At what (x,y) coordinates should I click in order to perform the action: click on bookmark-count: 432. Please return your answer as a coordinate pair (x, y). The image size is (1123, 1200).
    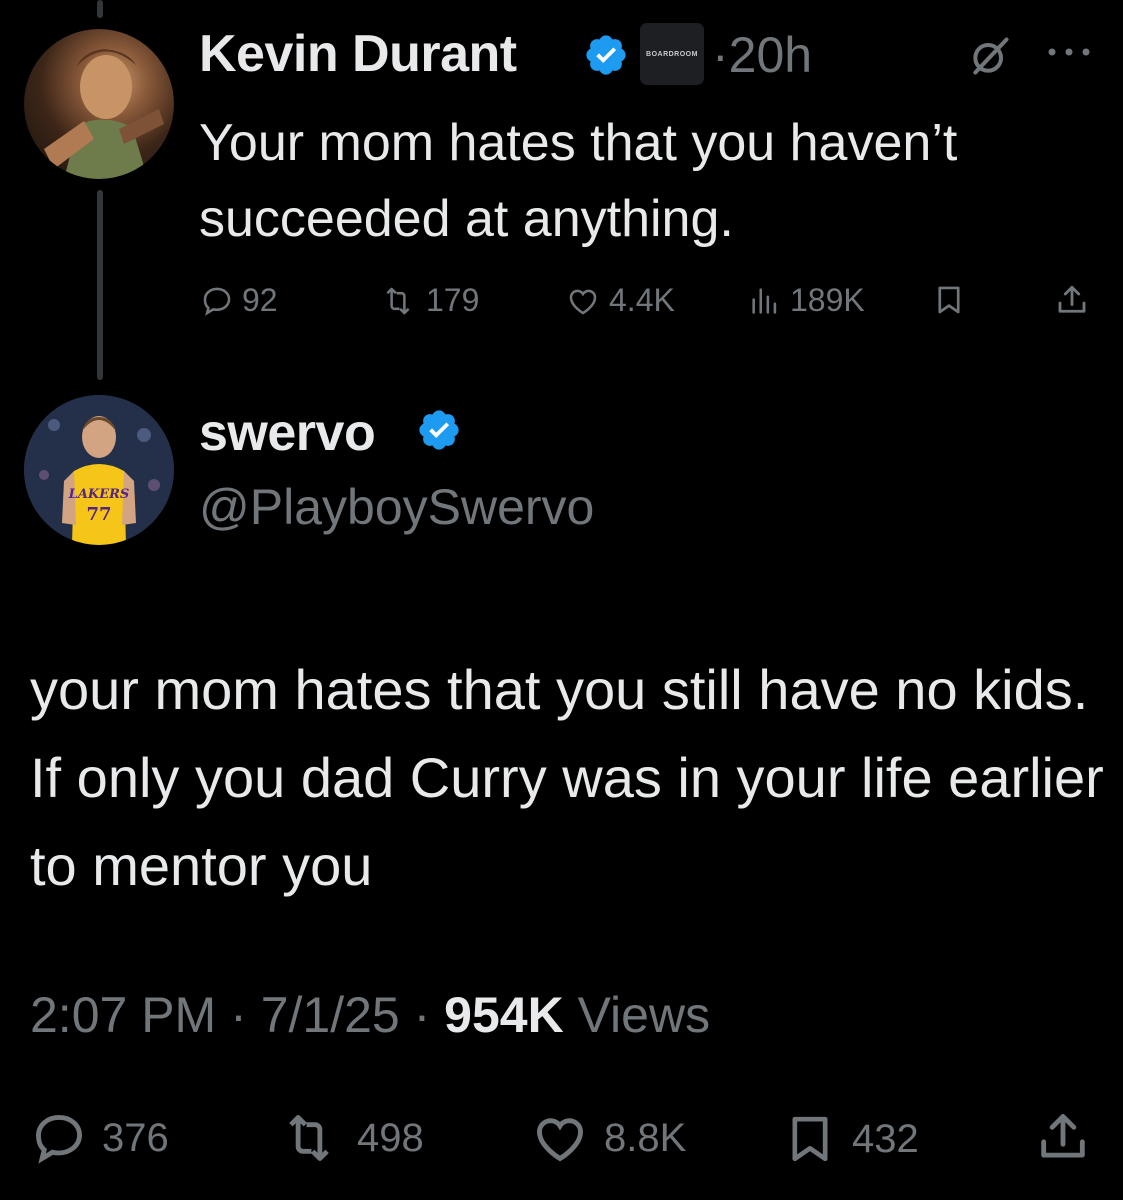
    Looking at the image, I should click on (885, 1138).